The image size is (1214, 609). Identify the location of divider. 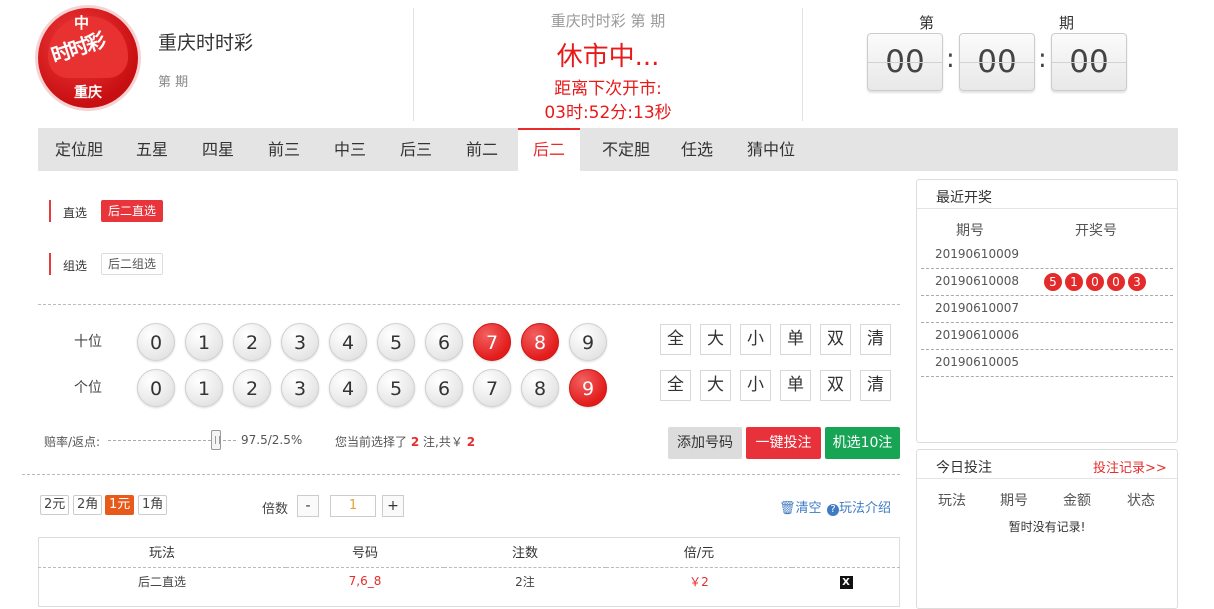
(802, 64).